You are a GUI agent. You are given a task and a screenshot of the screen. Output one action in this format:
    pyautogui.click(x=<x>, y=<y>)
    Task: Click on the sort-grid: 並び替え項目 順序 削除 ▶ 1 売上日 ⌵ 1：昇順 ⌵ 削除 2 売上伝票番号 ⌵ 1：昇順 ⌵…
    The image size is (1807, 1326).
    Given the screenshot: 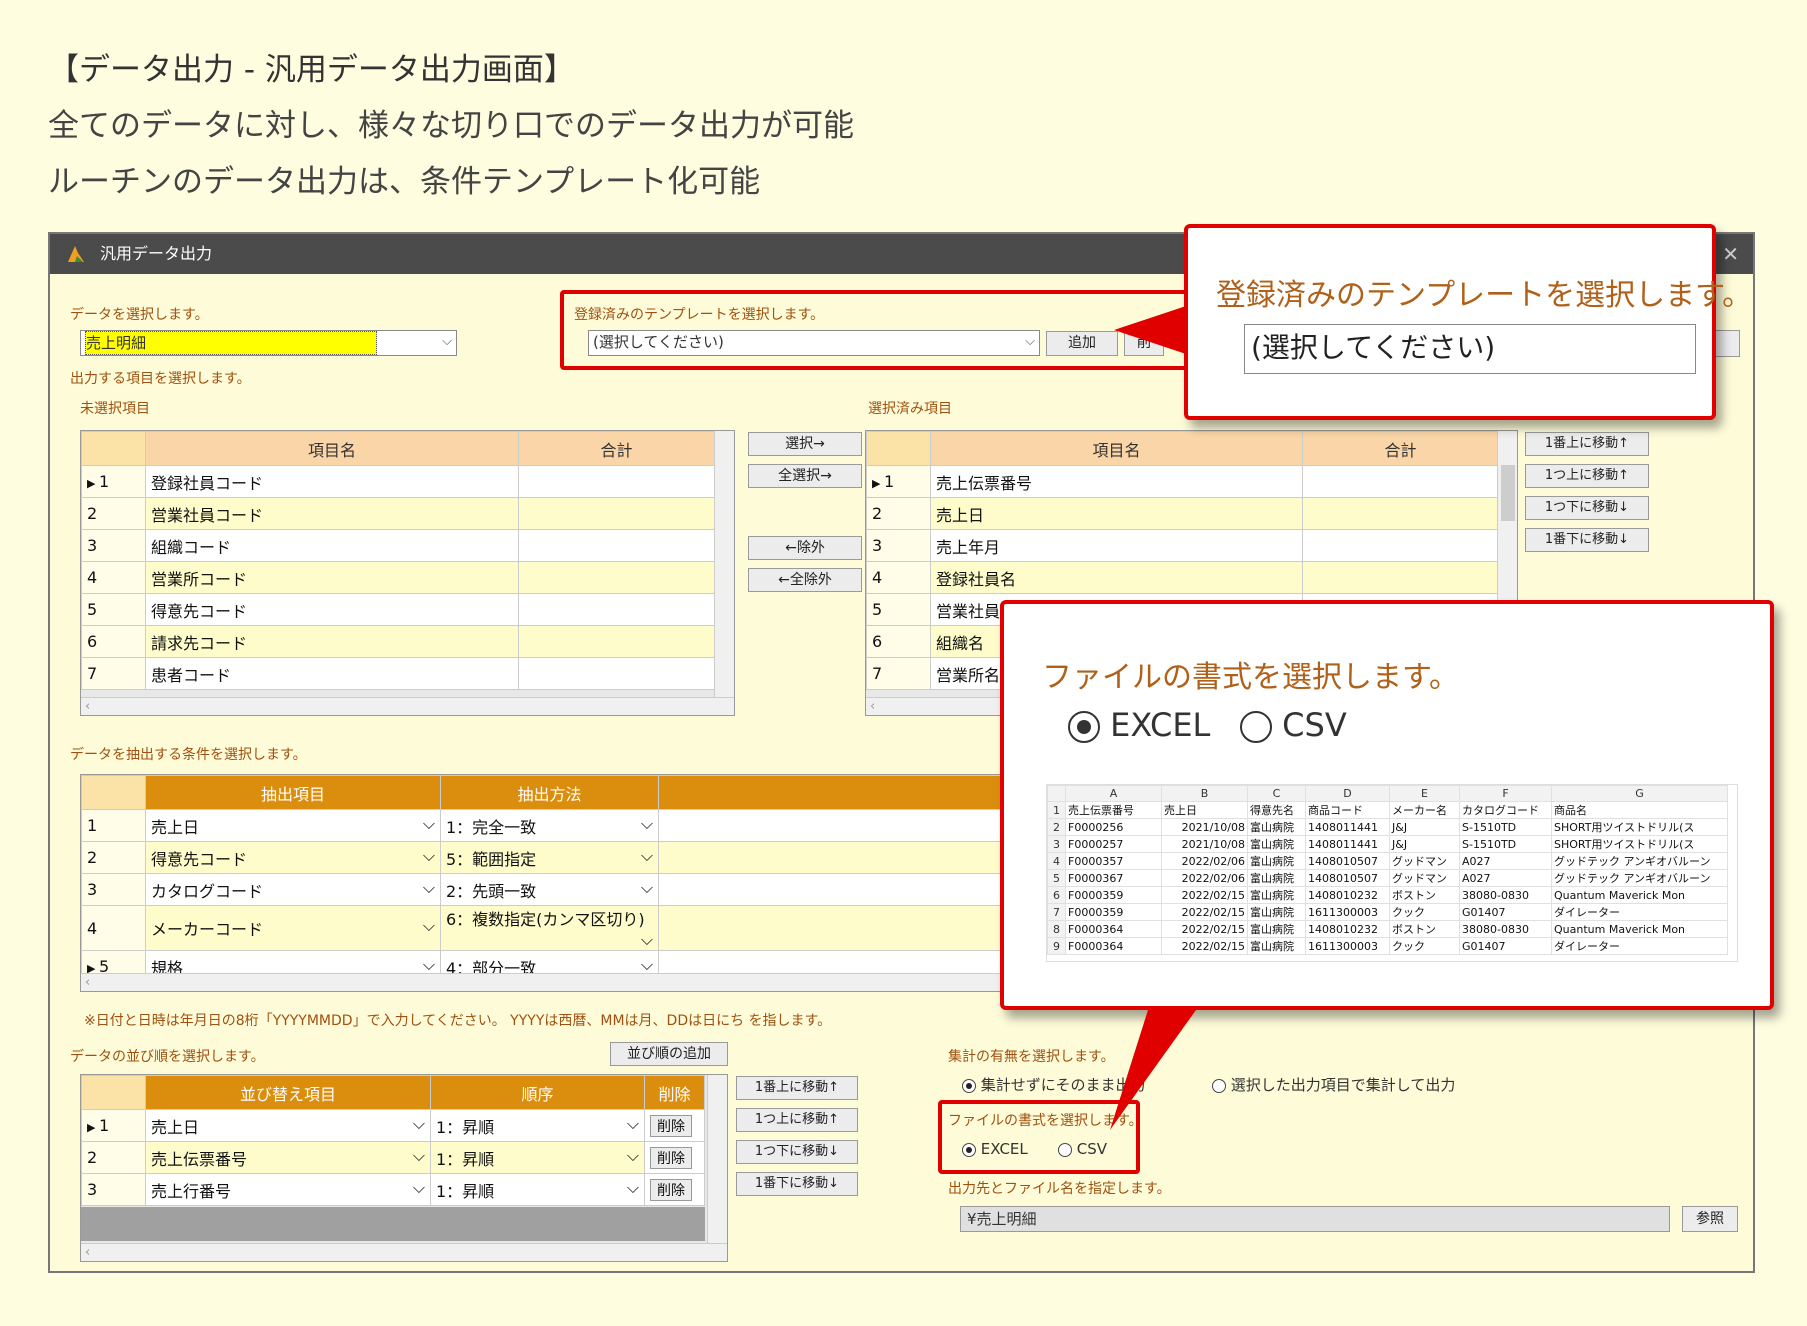 What is the action you would take?
    pyautogui.click(x=404, y=1168)
    